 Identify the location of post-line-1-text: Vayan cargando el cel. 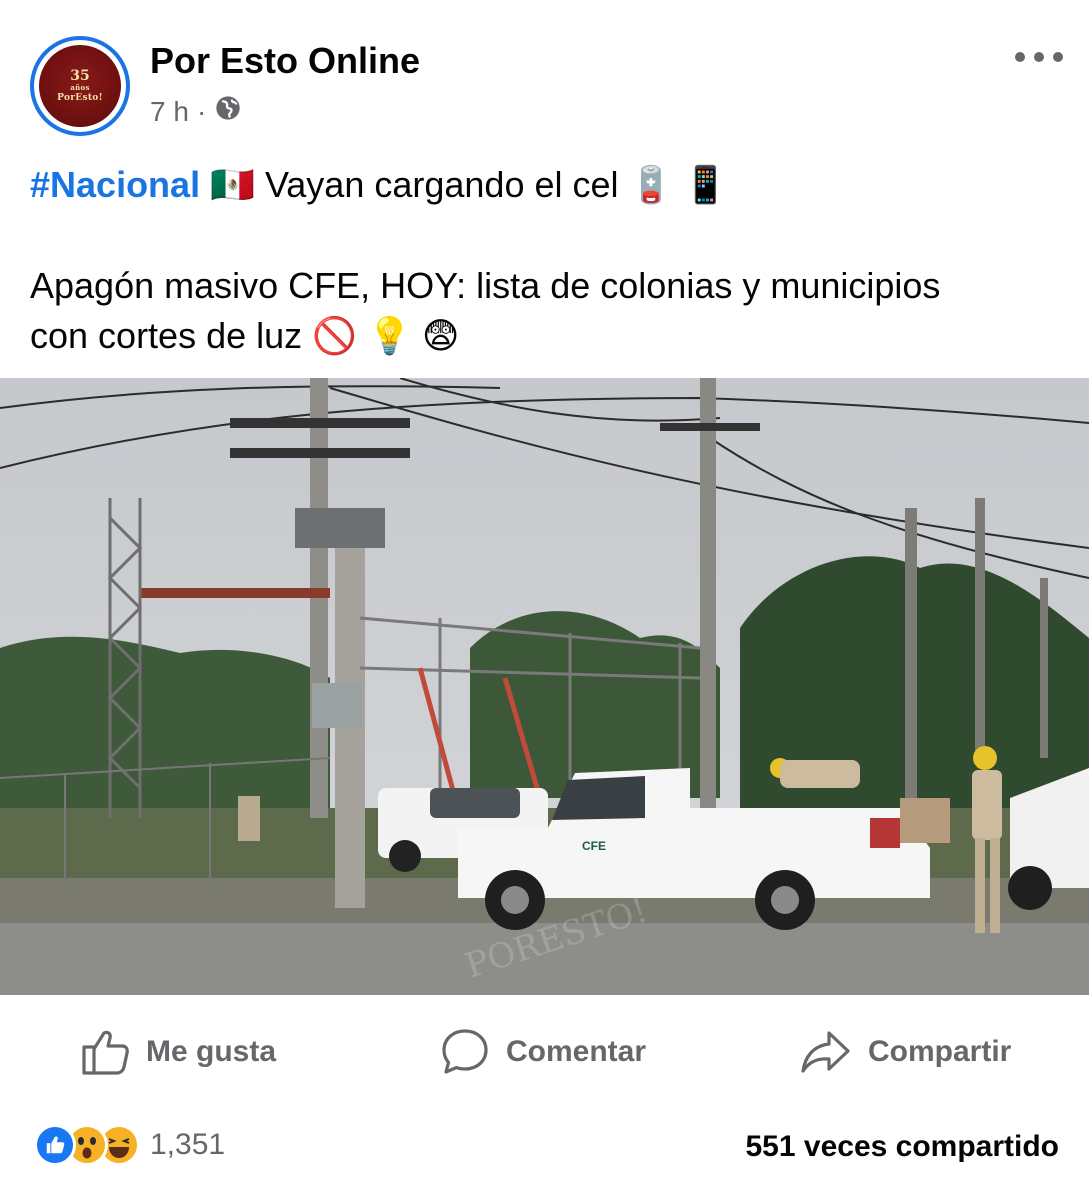
(441, 184).